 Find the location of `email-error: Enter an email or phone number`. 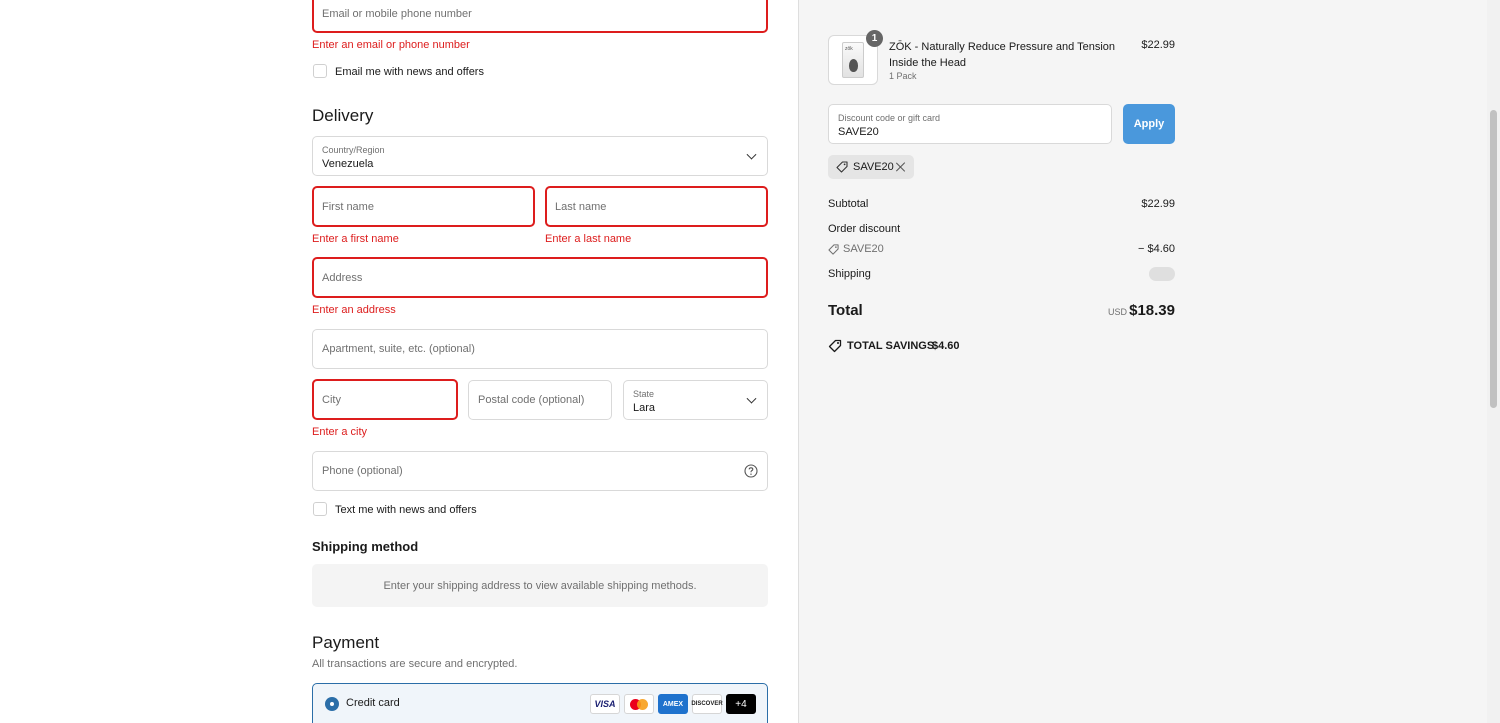

email-error: Enter an email or phone number is located at coordinates (391, 45).